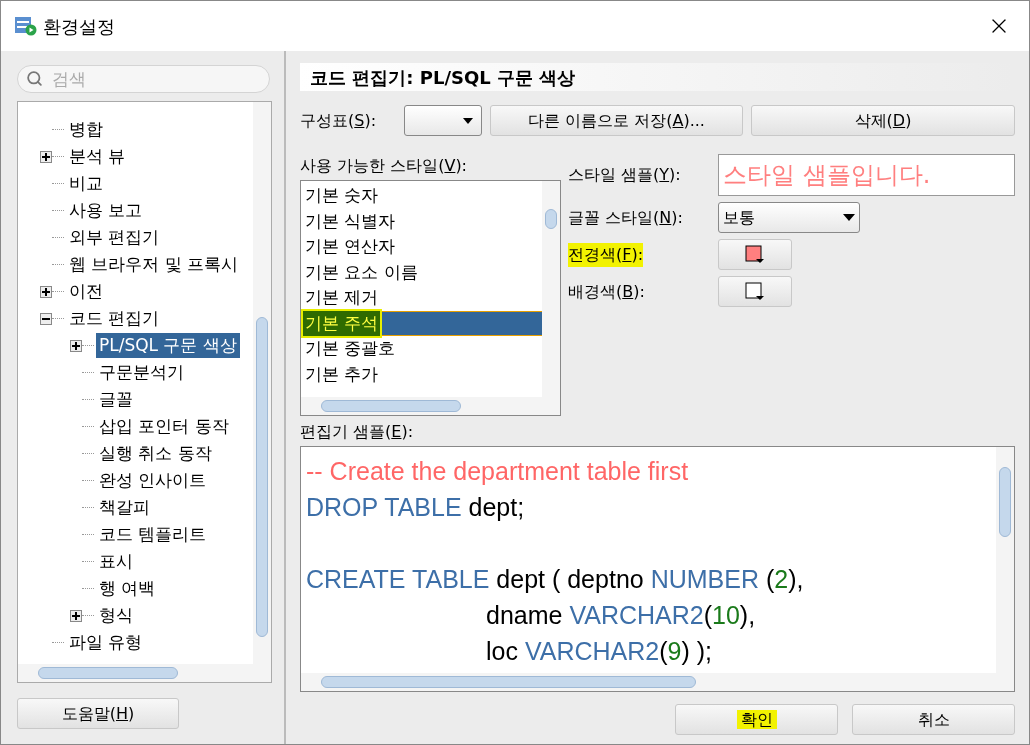  What do you see at coordinates (164, 426) in the screenshot?
I see `tree-item: 삽입 포인터 동작` at bounding box center [164, 426].